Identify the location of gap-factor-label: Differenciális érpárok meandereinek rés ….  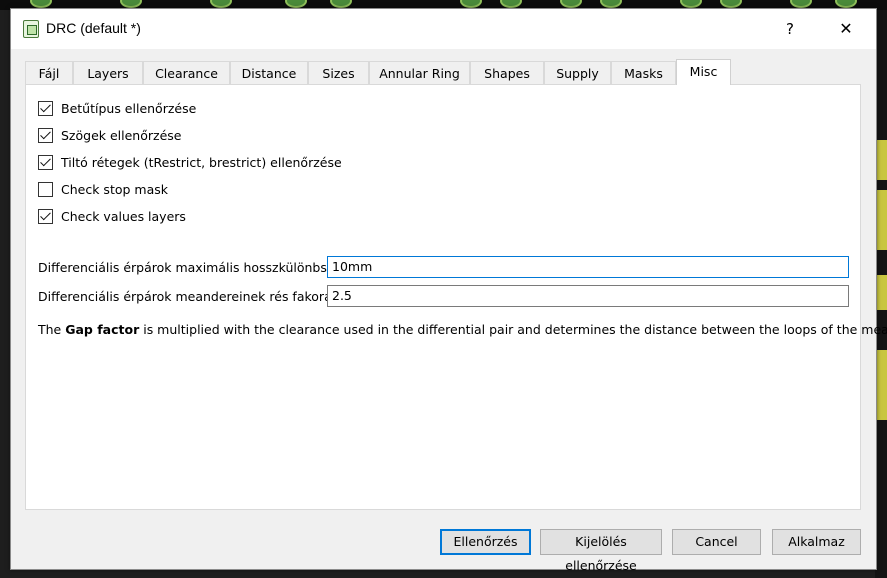
(185, 296).